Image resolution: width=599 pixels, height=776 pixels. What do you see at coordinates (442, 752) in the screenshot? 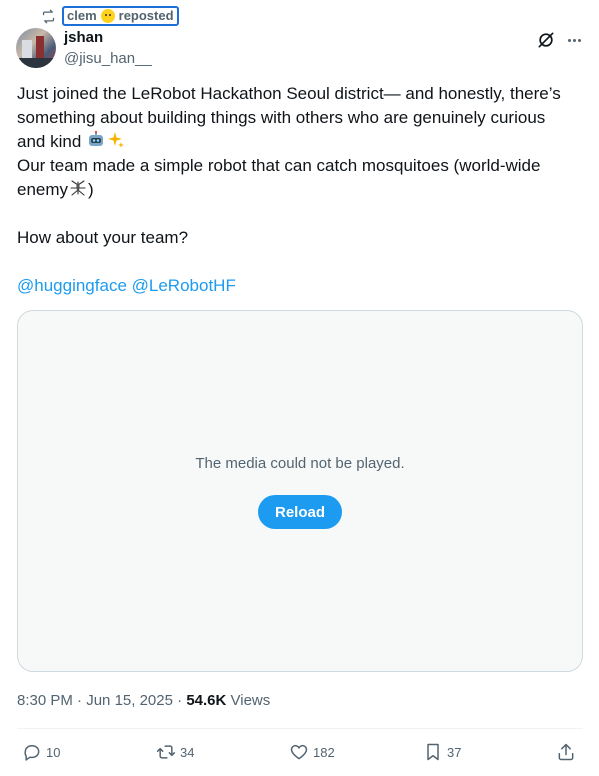
I see `bookmark-button: 37` at bounding box center [442, 752].